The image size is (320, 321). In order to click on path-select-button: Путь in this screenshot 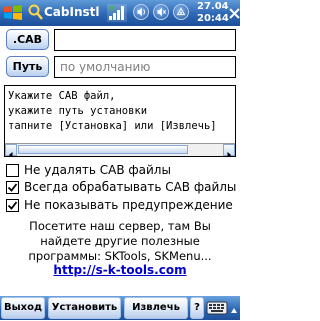, I will do `click(27, 66)`.